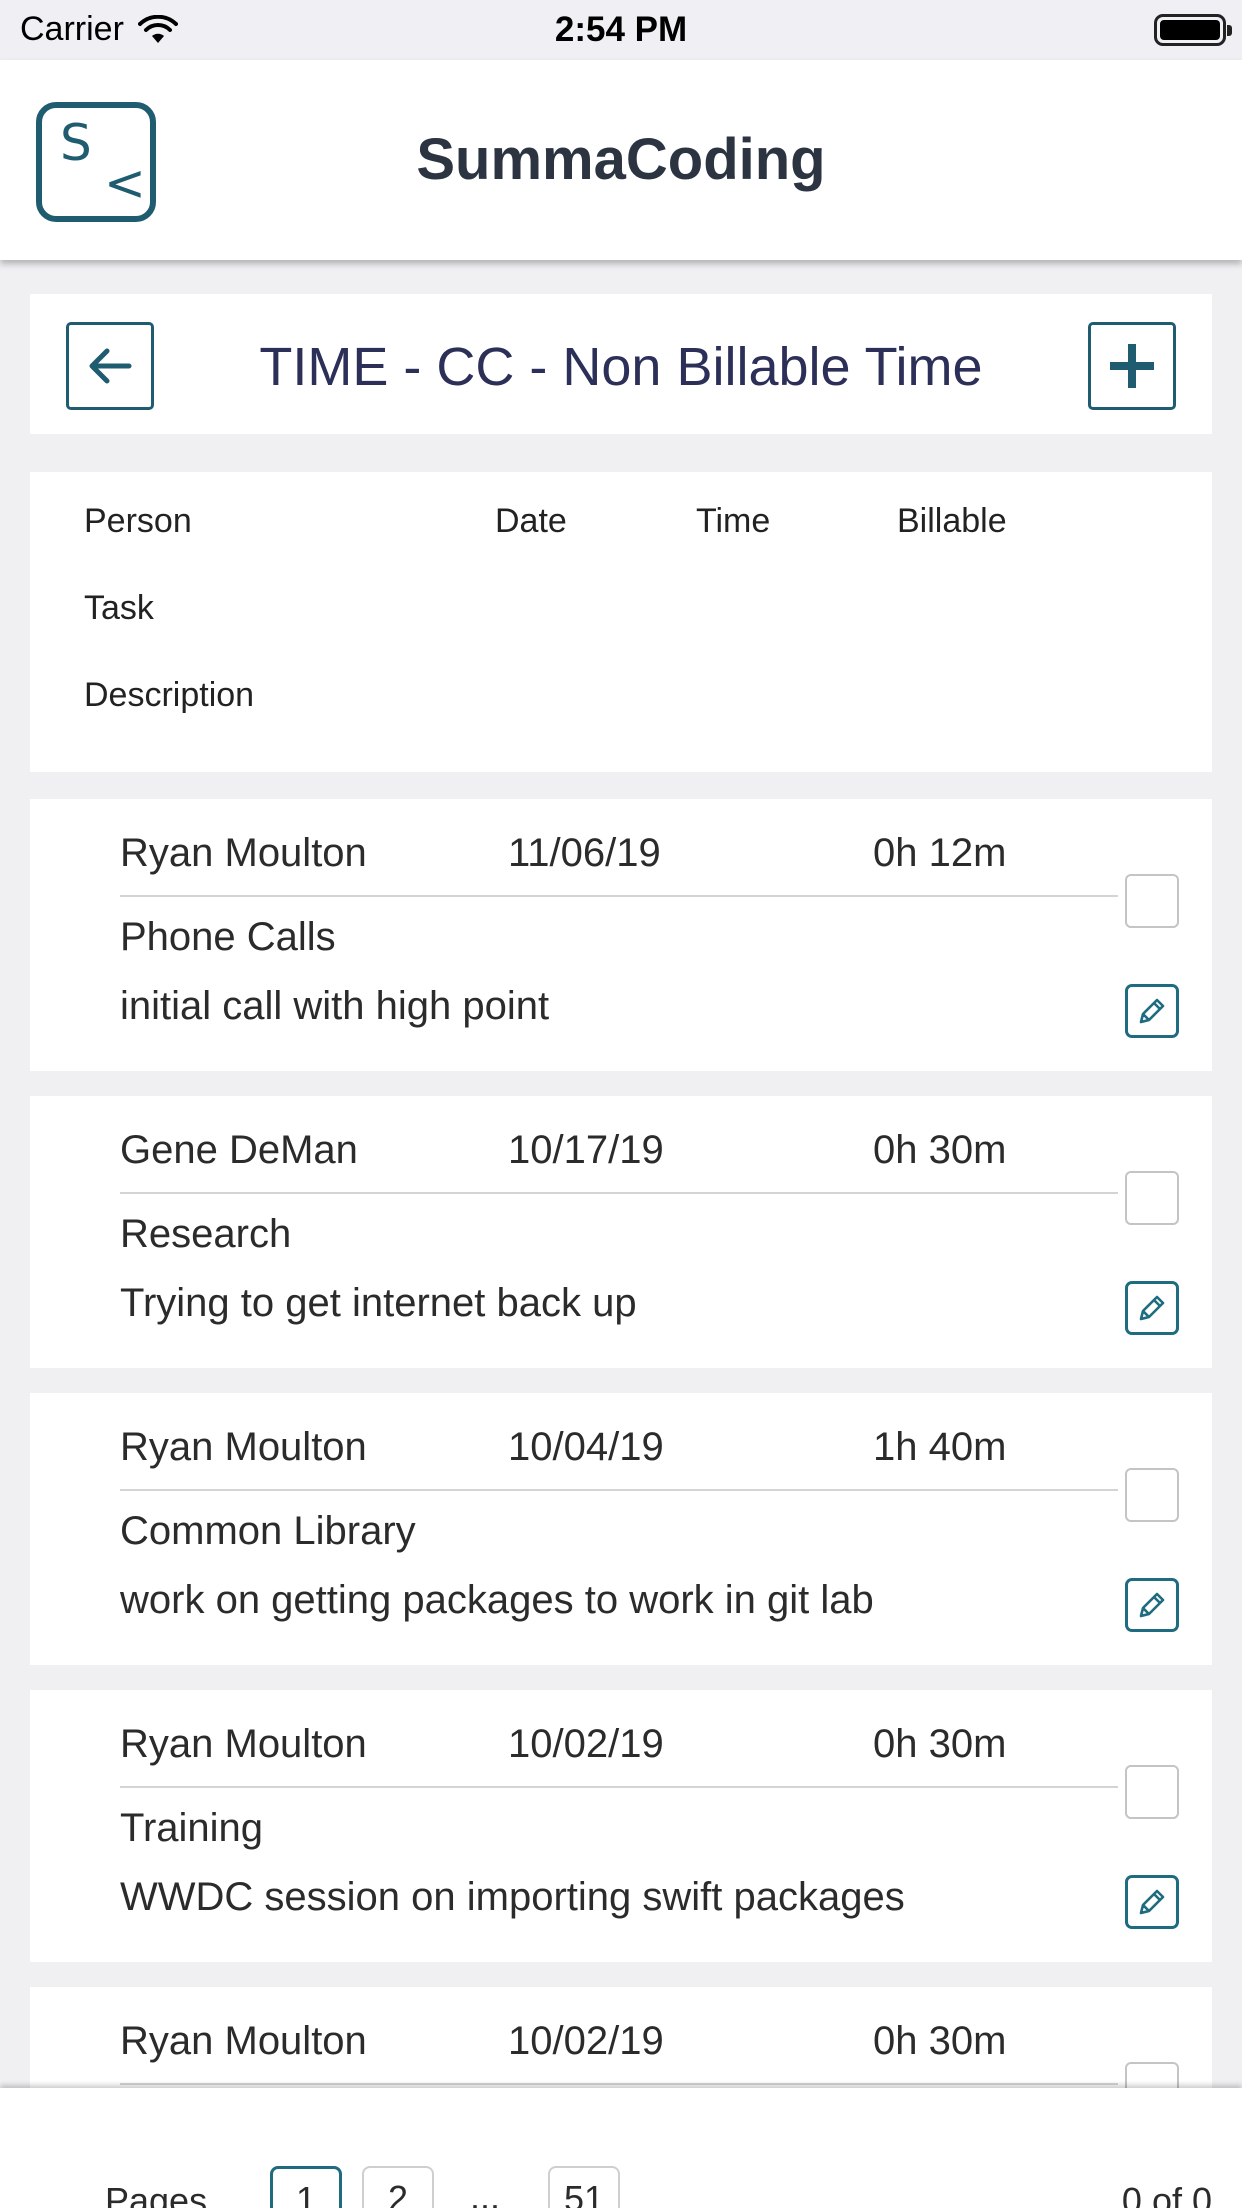 The image size is (1242, 2208). What do you see at coordinates (228, 937) in the screenshot?
I see `entry-task: Phone Calls` at bounding box center [228, 937].